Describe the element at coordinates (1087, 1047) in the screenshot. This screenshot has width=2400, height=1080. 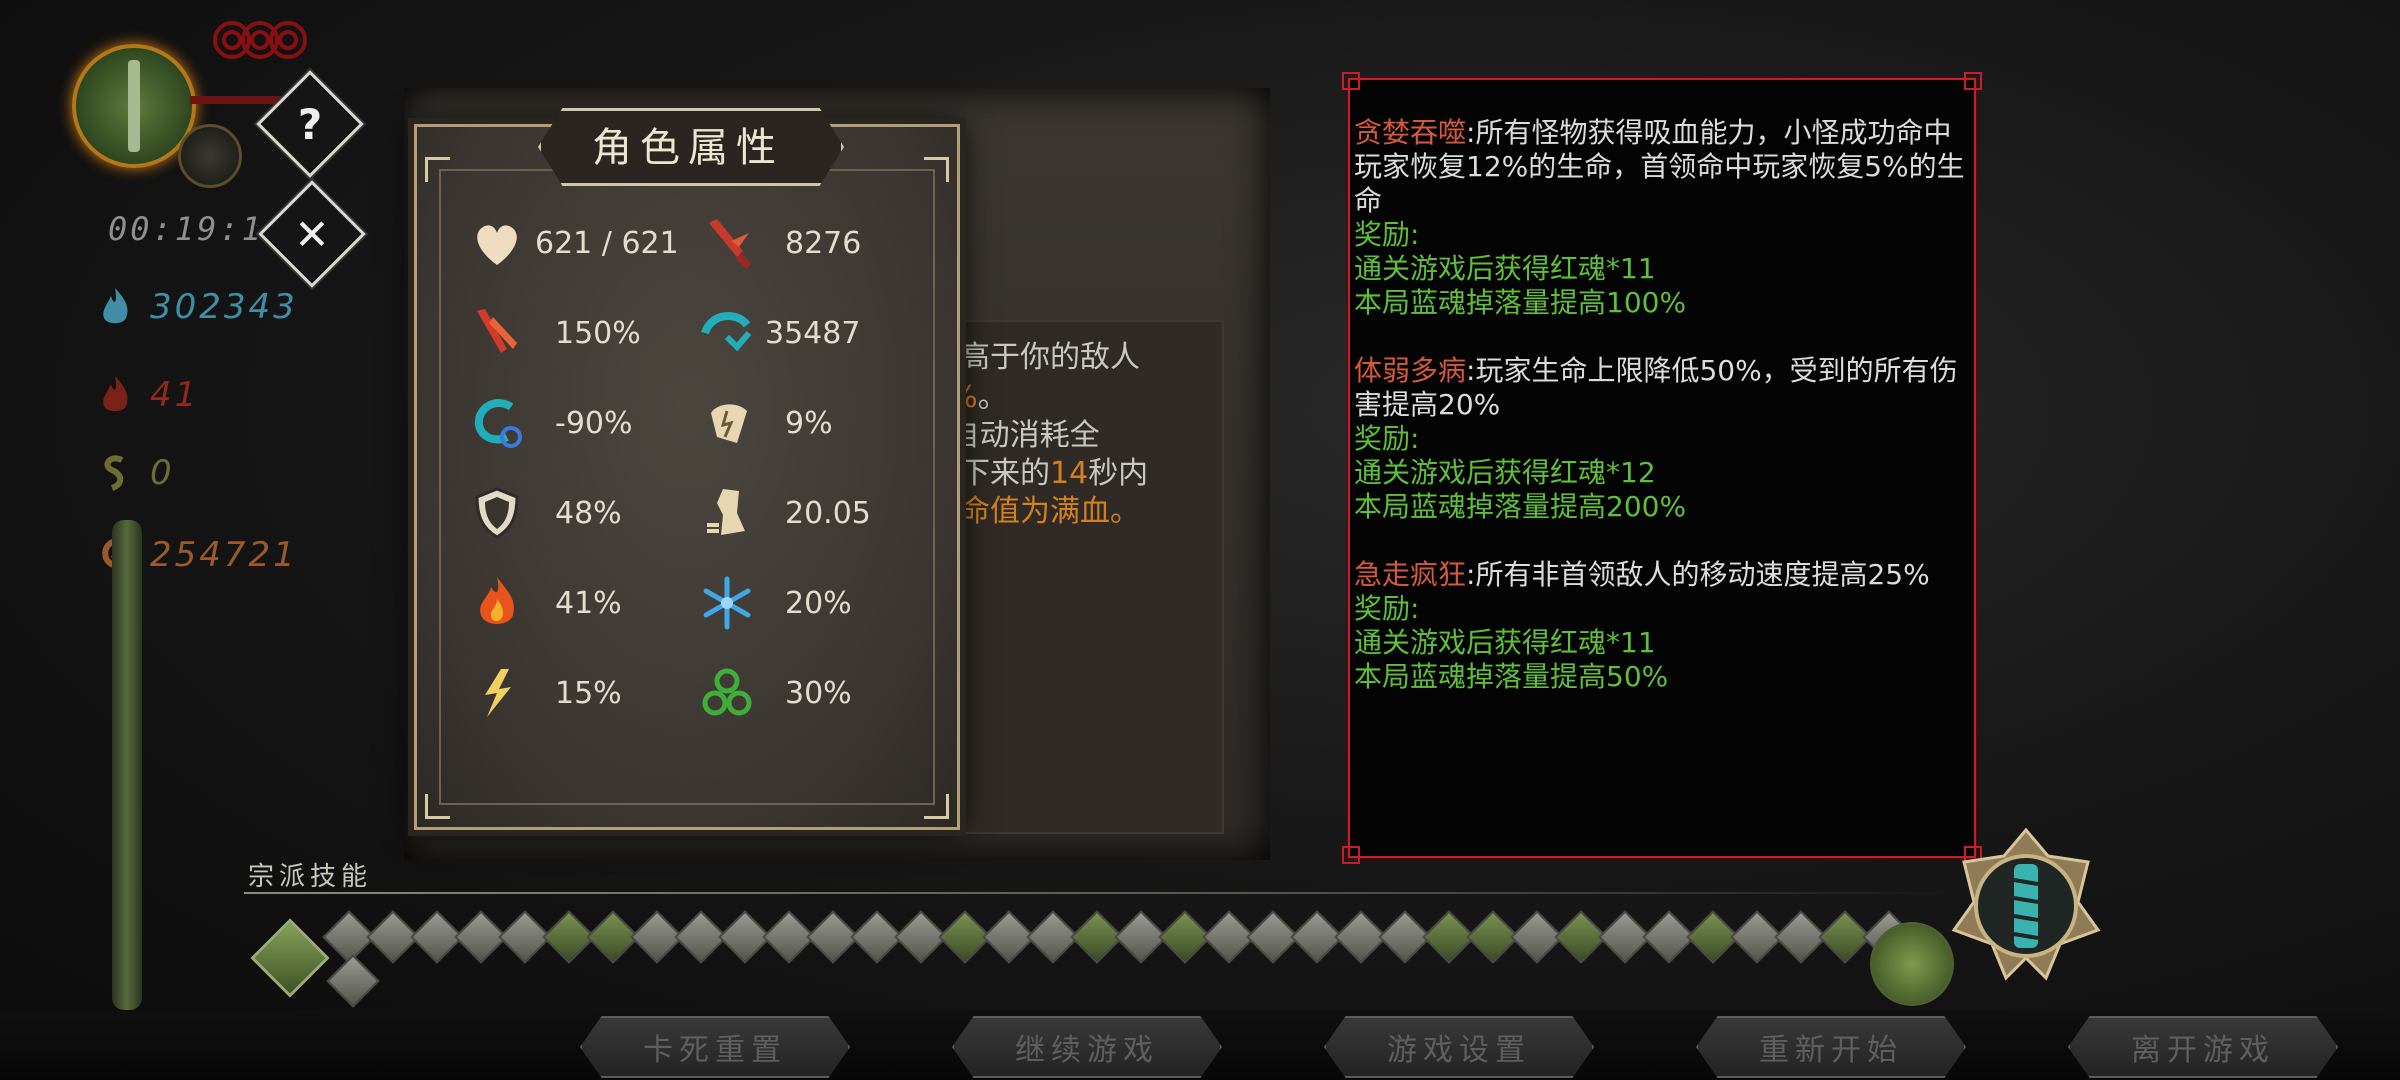
I see `continue-game-button: 继续游戏` at that location.